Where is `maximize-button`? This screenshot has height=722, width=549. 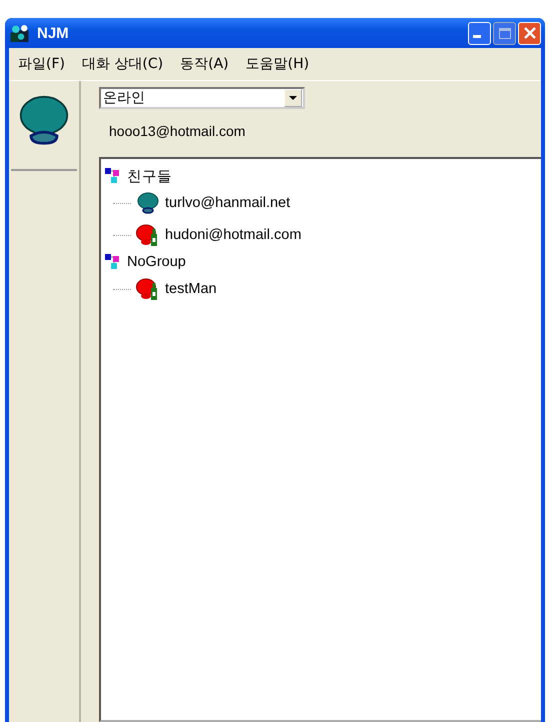 maximize-button is located at coordinates (504, 33).